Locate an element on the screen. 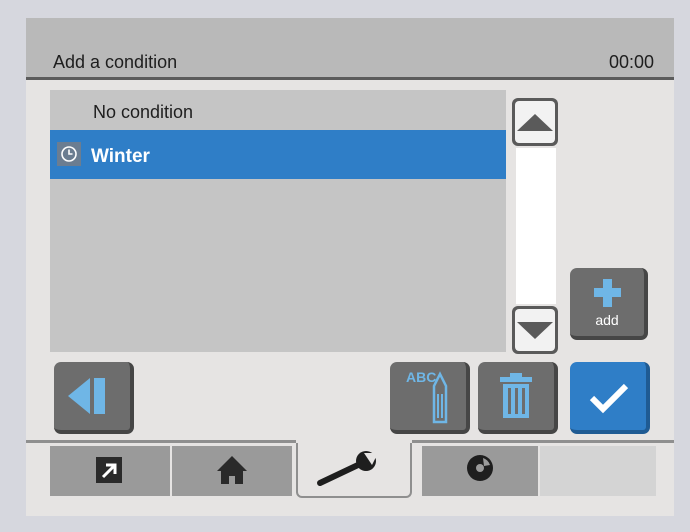 This screenshot has width=690, height=532. tab-media is located at coordinates (480, 471).